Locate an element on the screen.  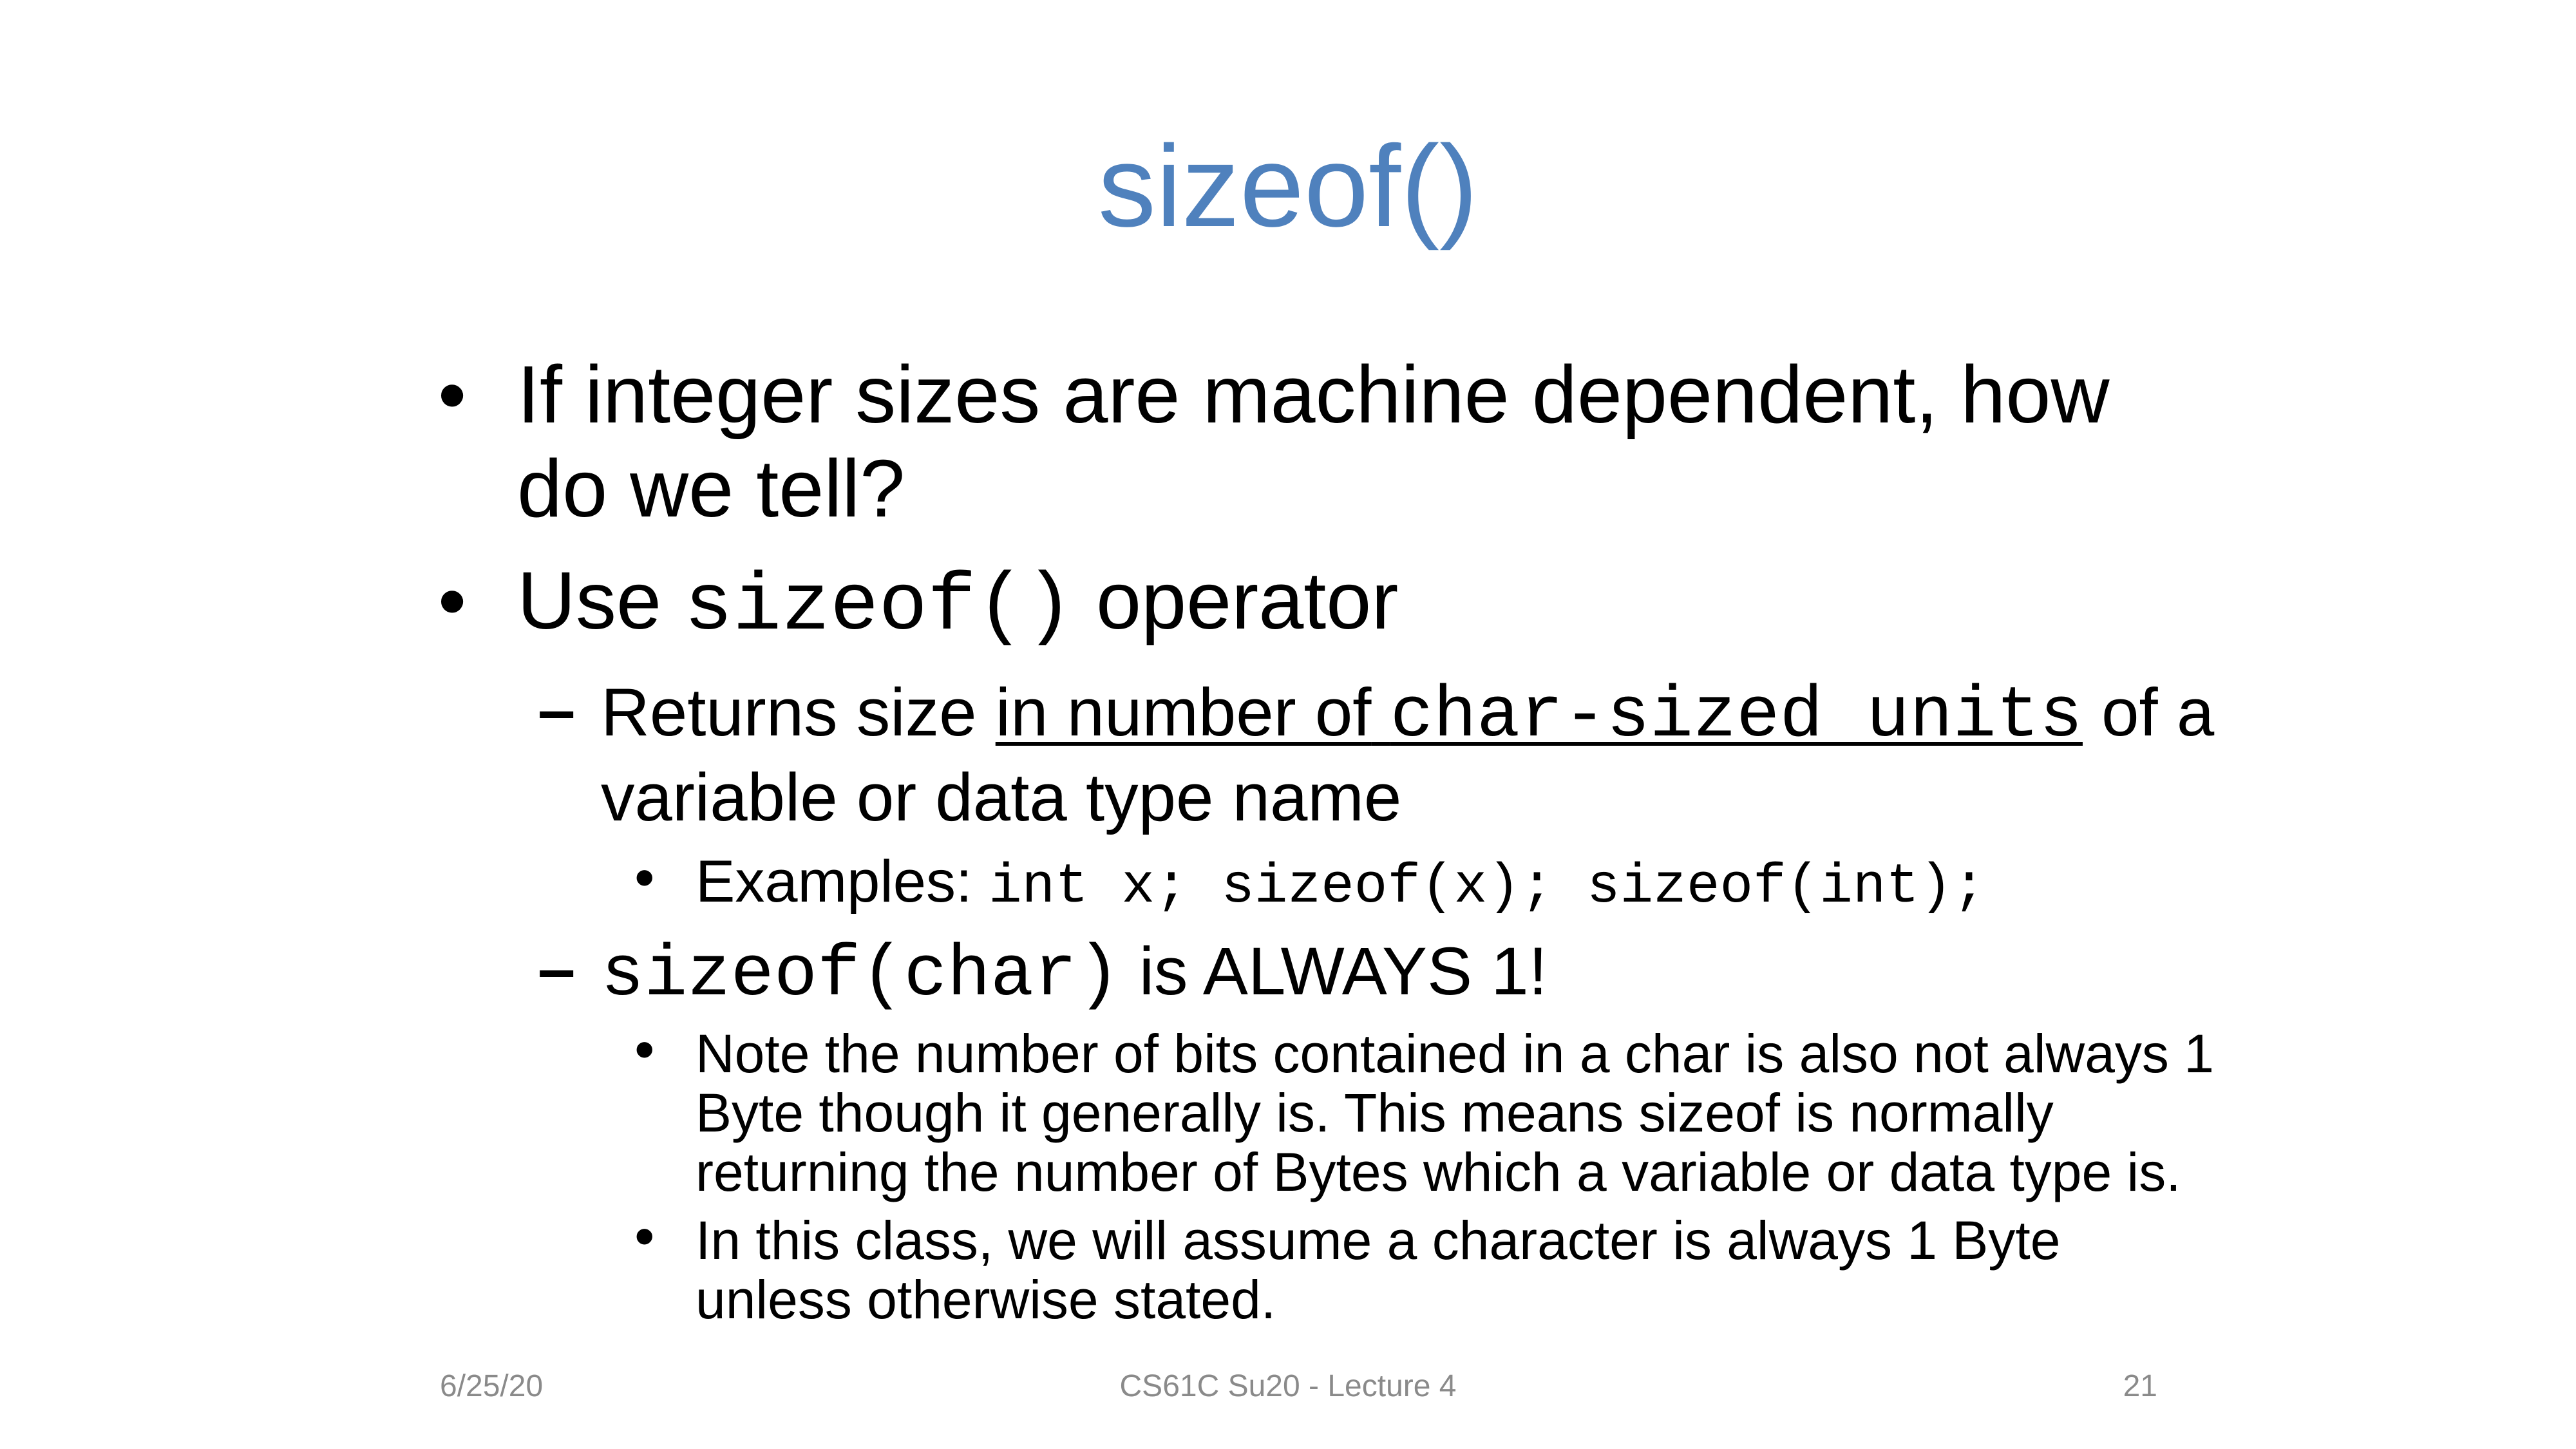
code-snippet: char-sized units is located at coordinates (1737, 716).